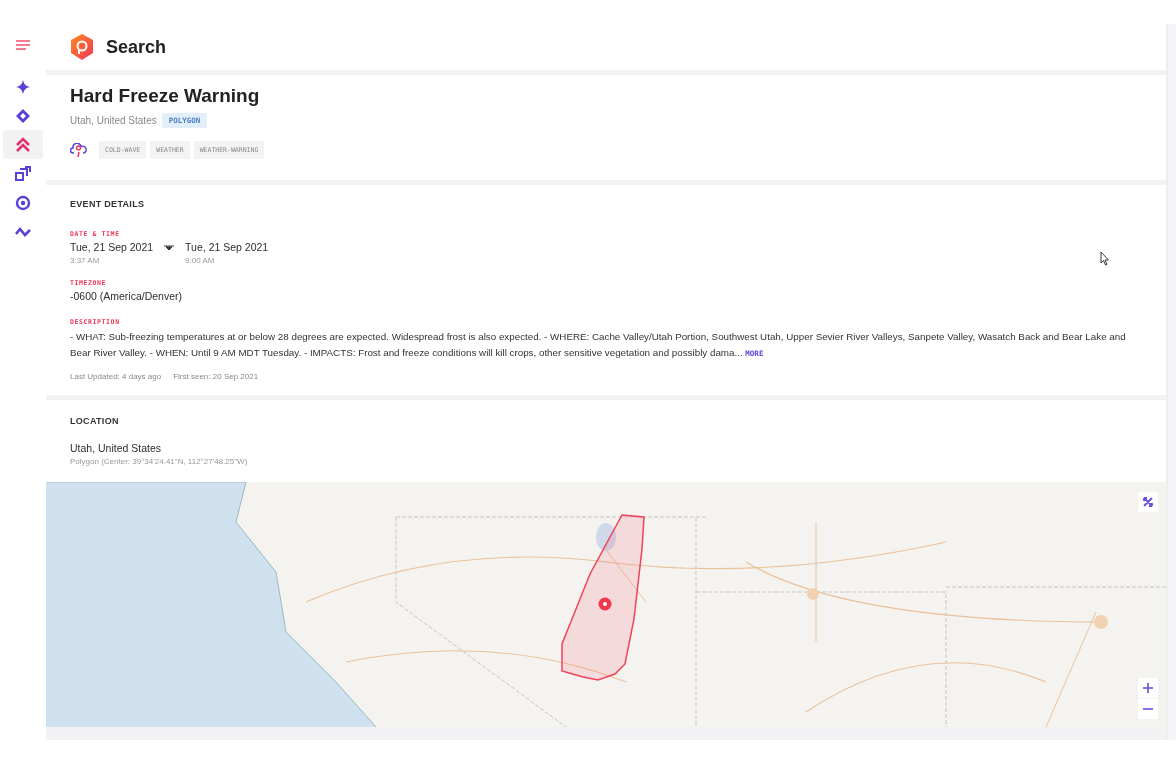 The height and width of the screenshot is (767, 1176). What do you see at coordinates (23, 115) in the screenshot?
I see `diamond-icon` at bounding box center [23, 115].